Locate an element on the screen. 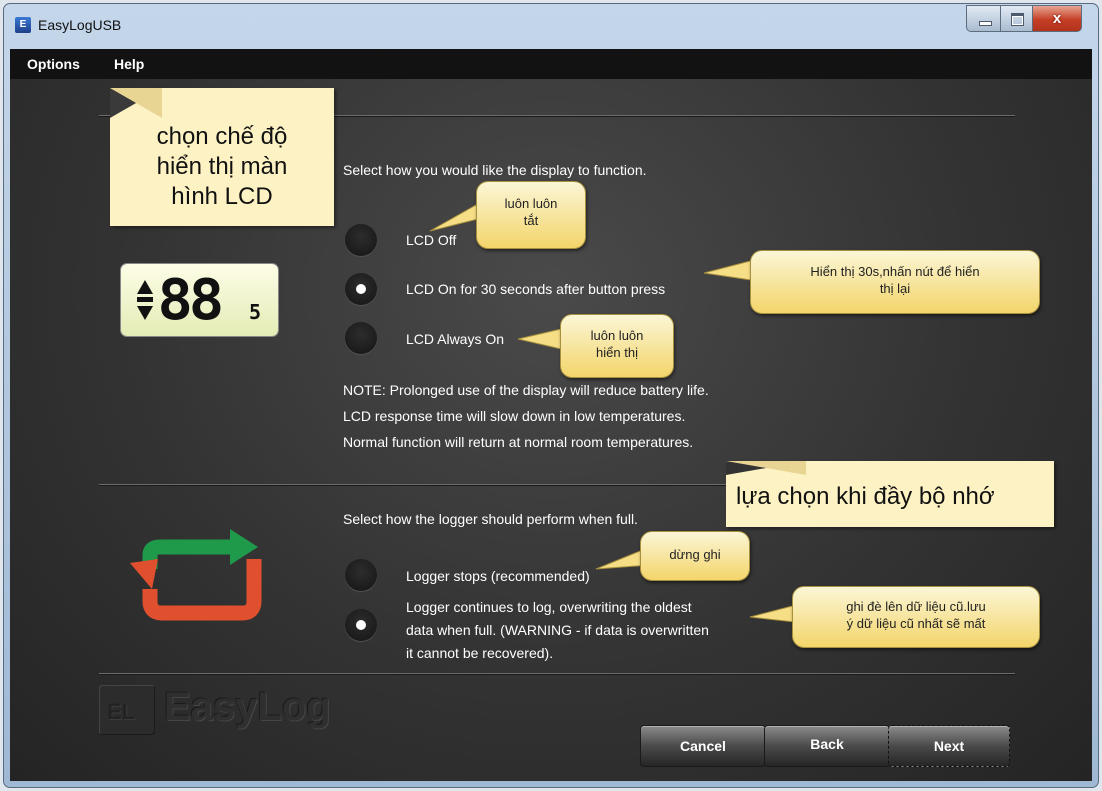 The height and width of the screenshot is (791, 1102). annotation-note-display: chọn chế độ hiển thị màn hình LCD is located at coordinates (222, 157).